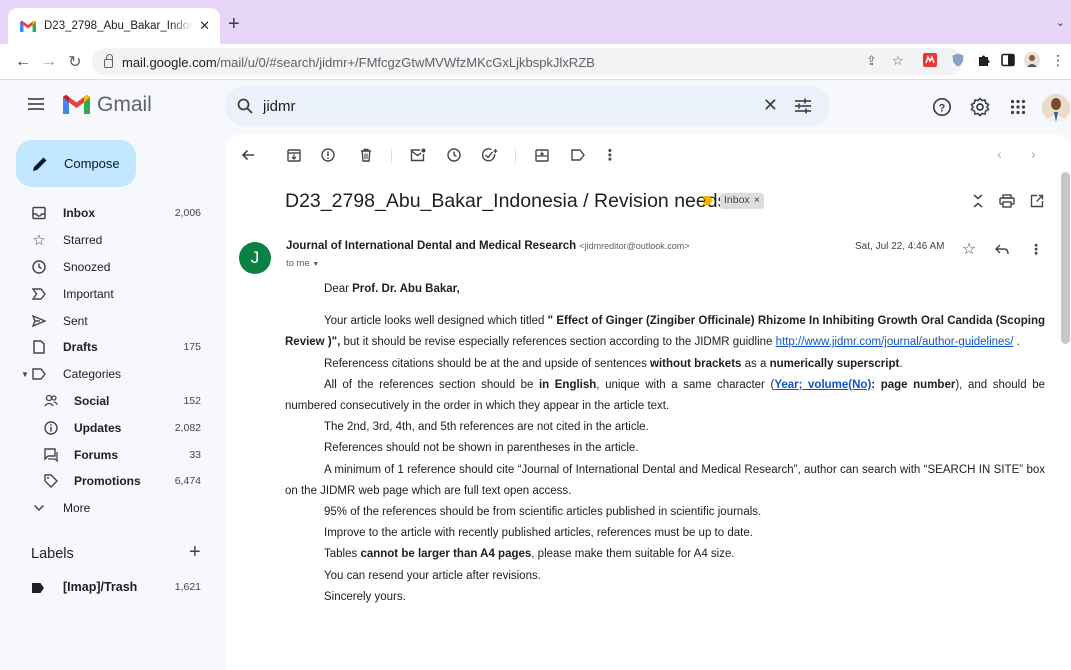 This screenshot has width=1071, height=670. What do you see at coordinates (1033, 154) in the screenshot?
I see `older-chevron-icon: ›` at bounding box center [1033, 154].